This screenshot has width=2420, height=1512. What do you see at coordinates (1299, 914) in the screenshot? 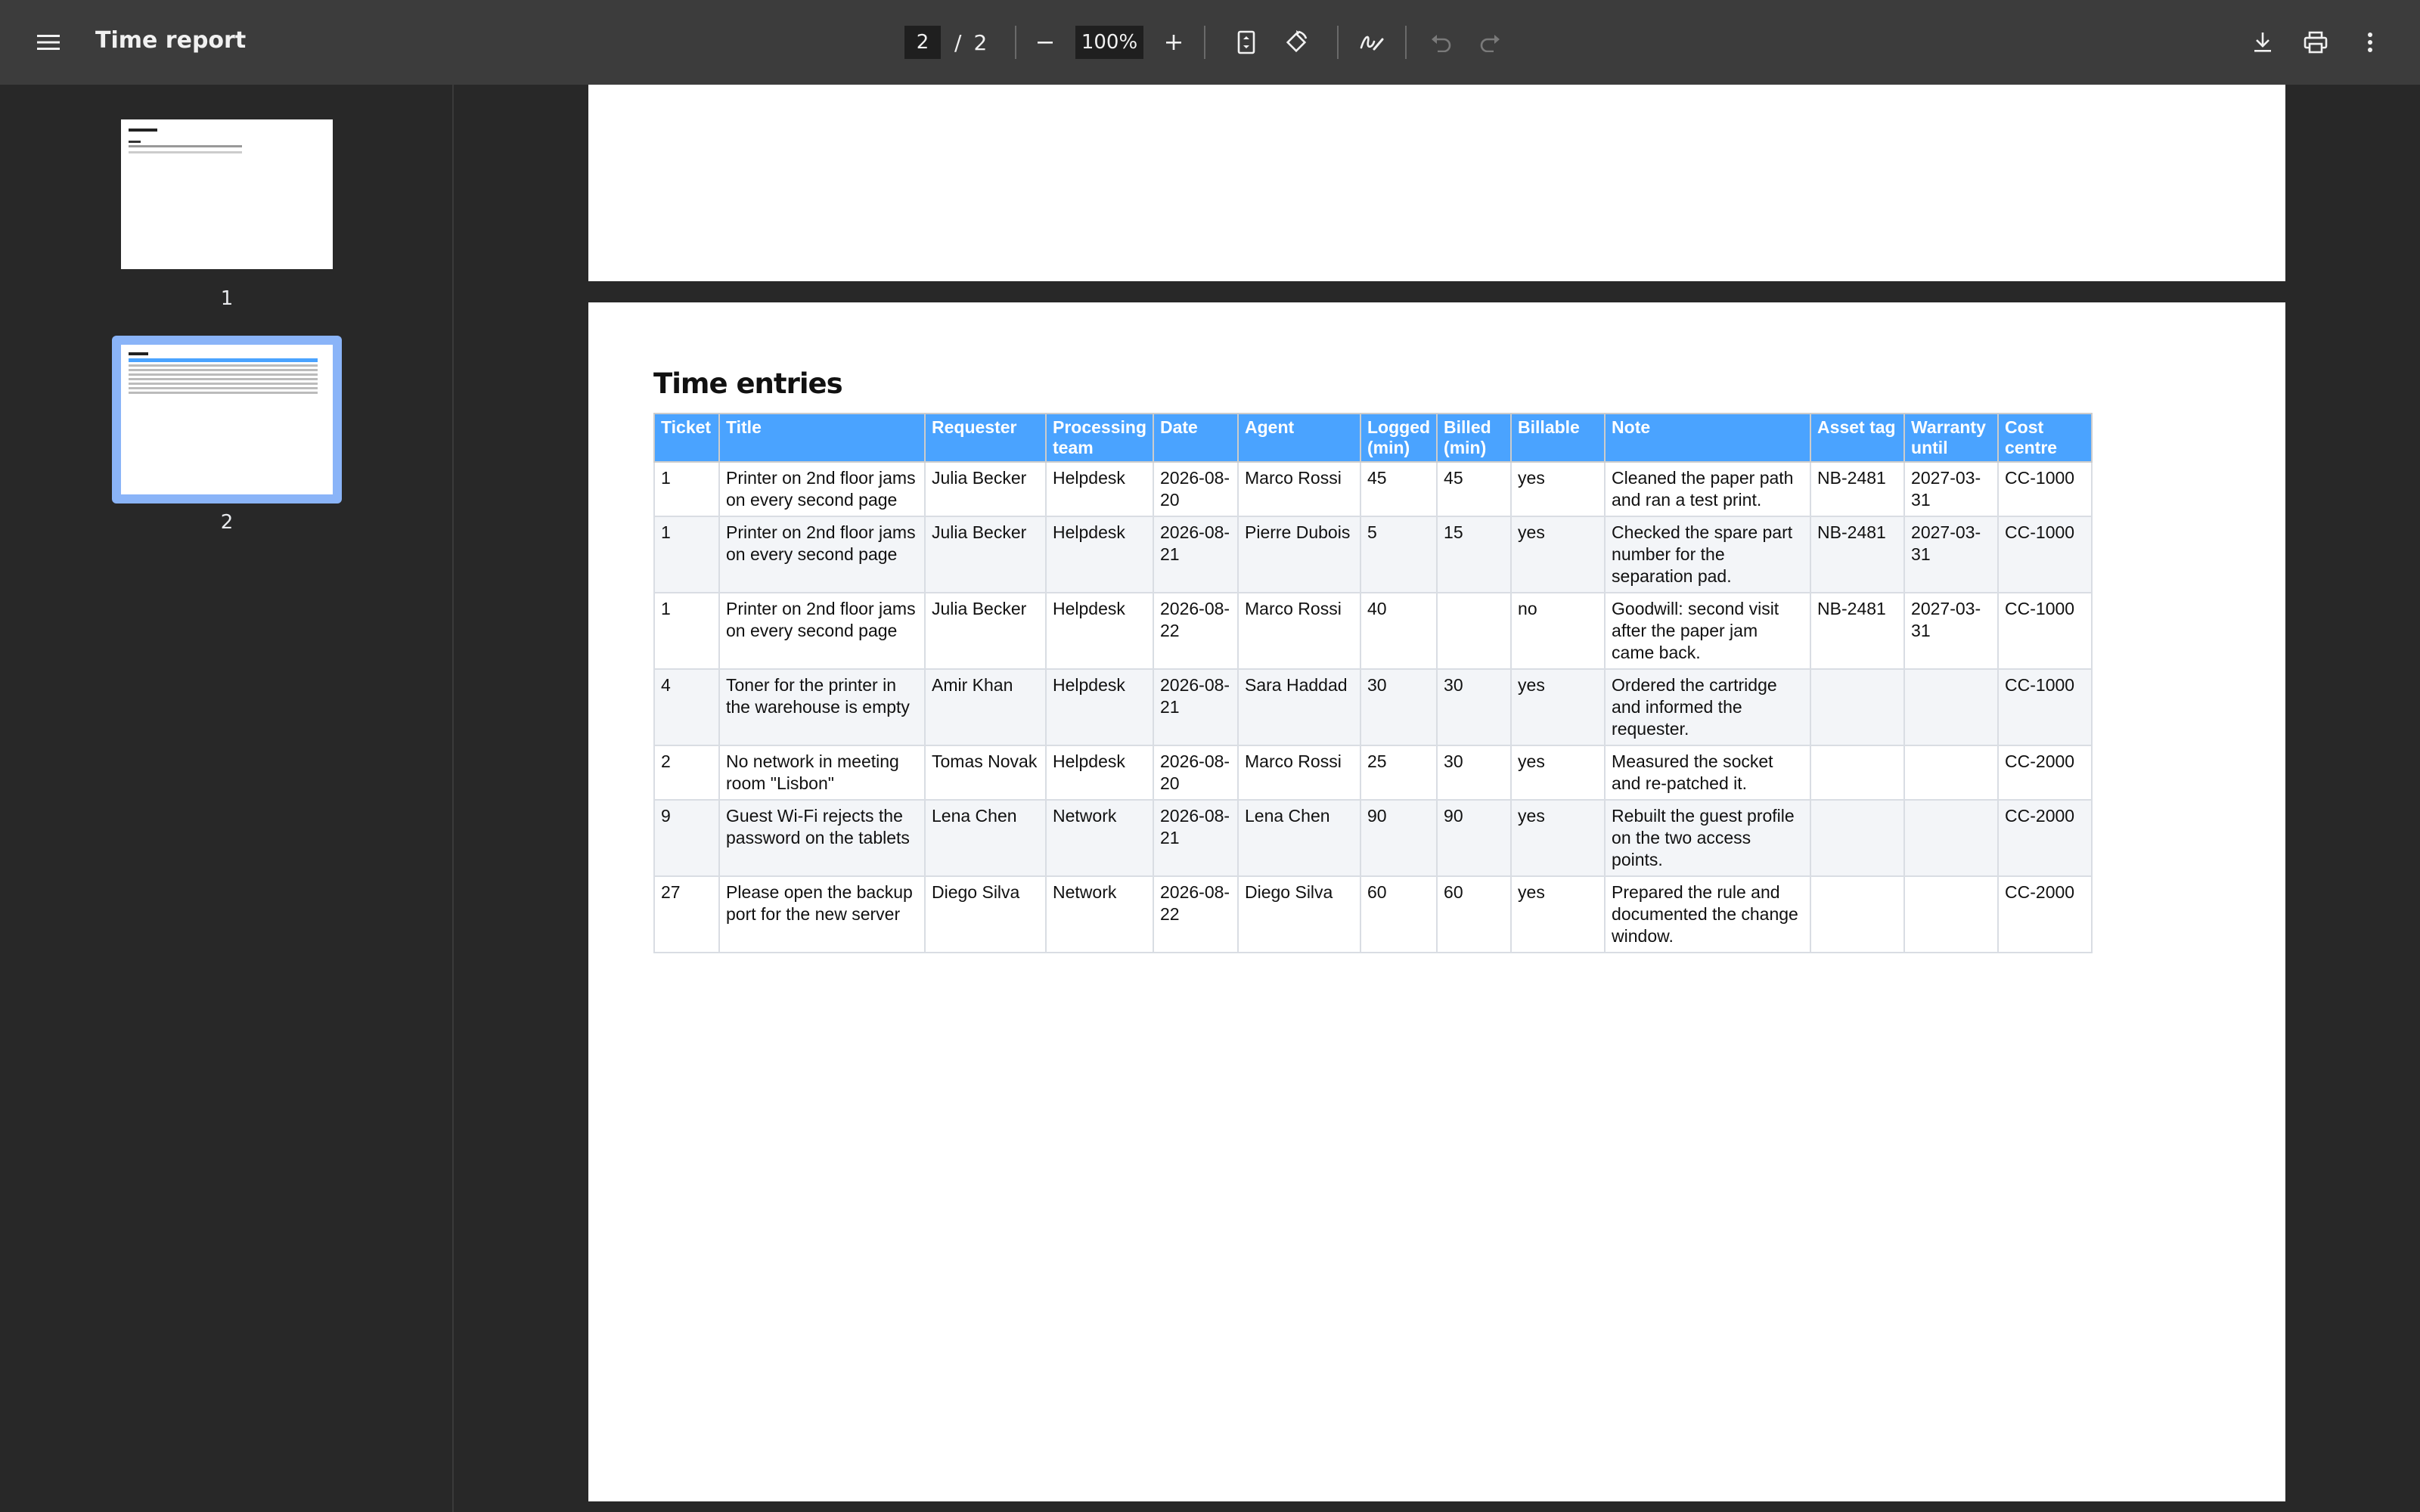
I see `table-cell: Diego Silva` at bounding box center [1299, 914].